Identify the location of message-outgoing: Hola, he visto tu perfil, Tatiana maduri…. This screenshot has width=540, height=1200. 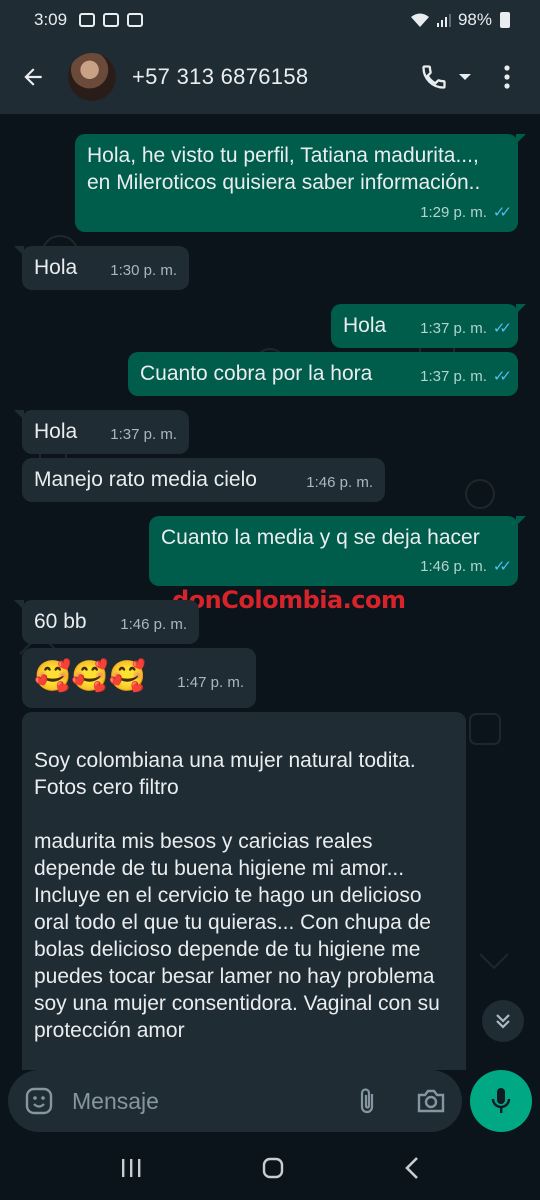
(300, 183).